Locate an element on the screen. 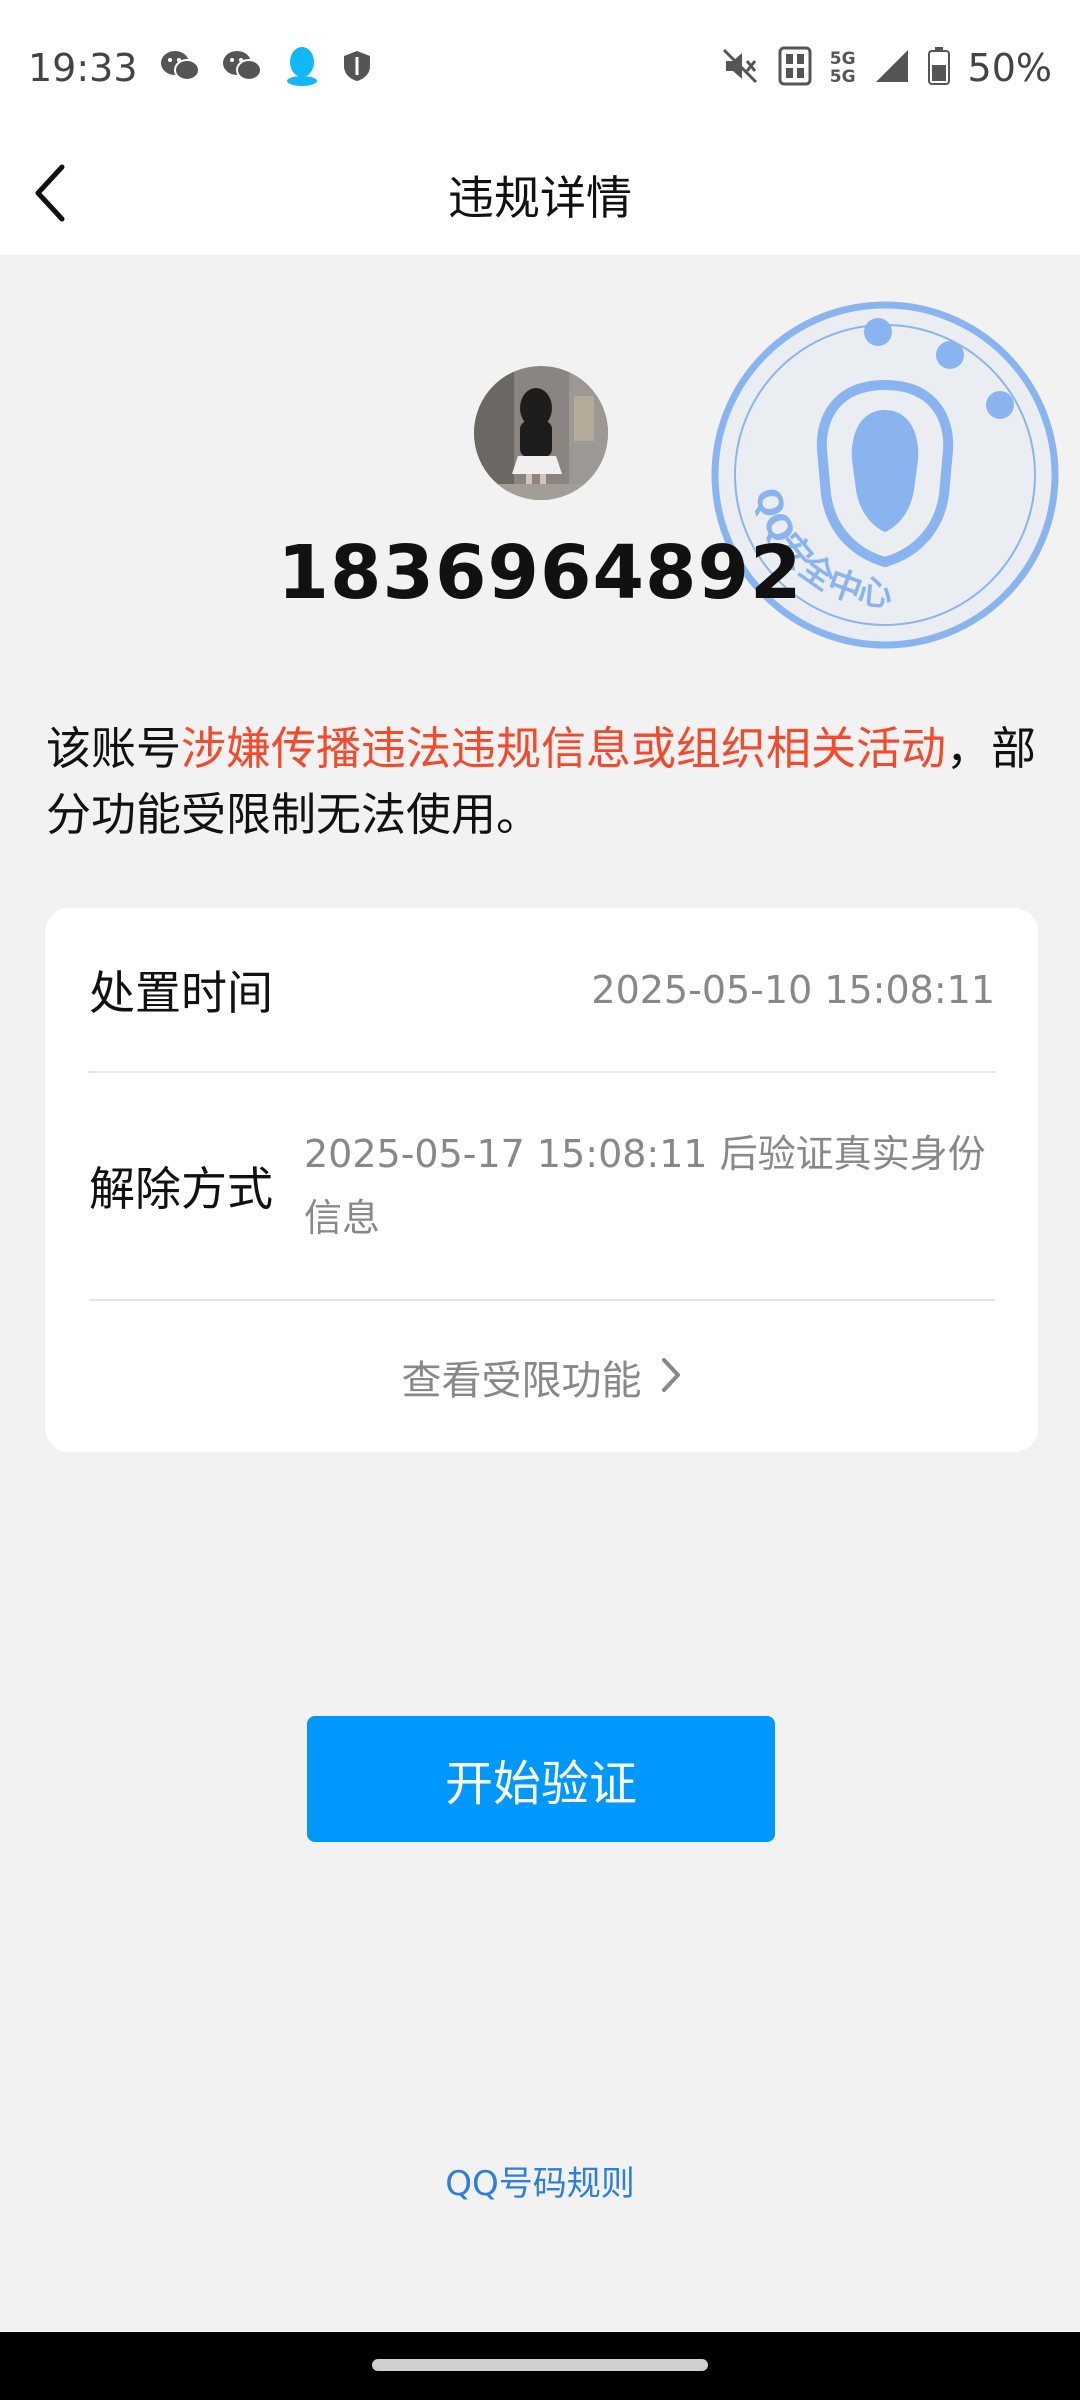 The image size is (1080, 2400). sim-icon is located at coordinates (795, 68).